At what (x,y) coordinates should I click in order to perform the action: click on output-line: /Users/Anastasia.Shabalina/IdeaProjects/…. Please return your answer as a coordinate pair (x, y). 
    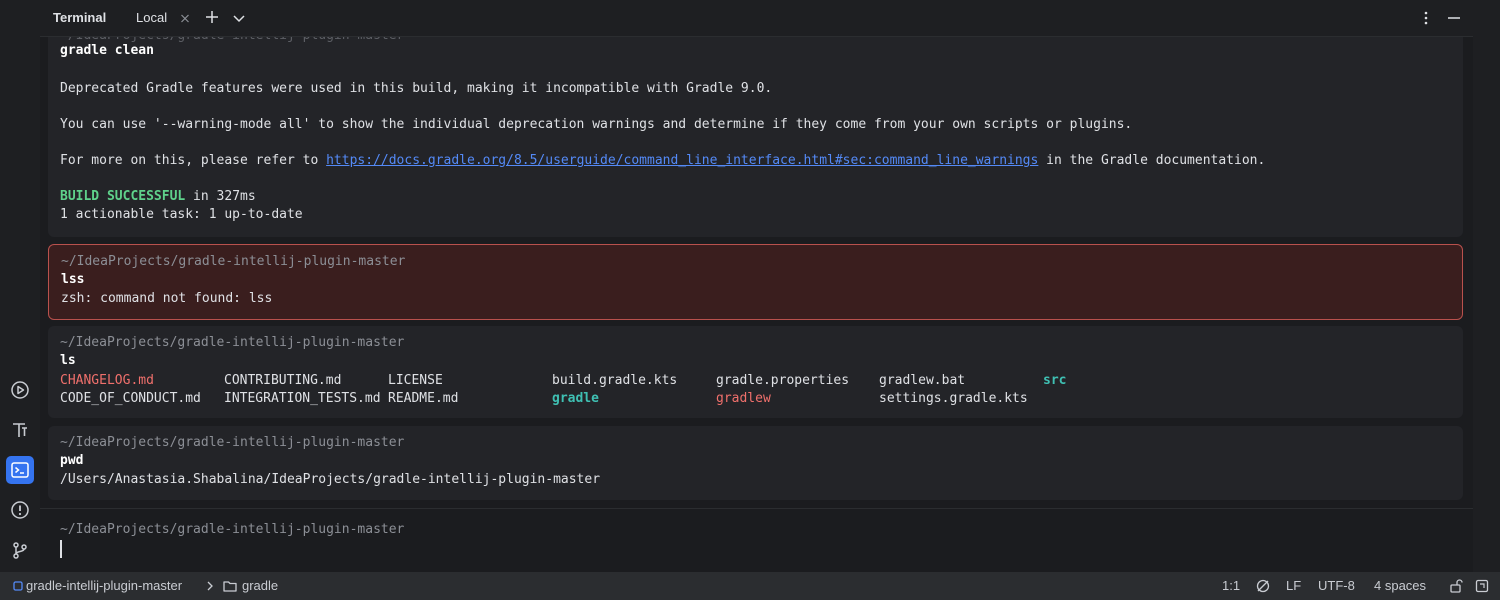
    Looking at the image, I should click on (330, 479).